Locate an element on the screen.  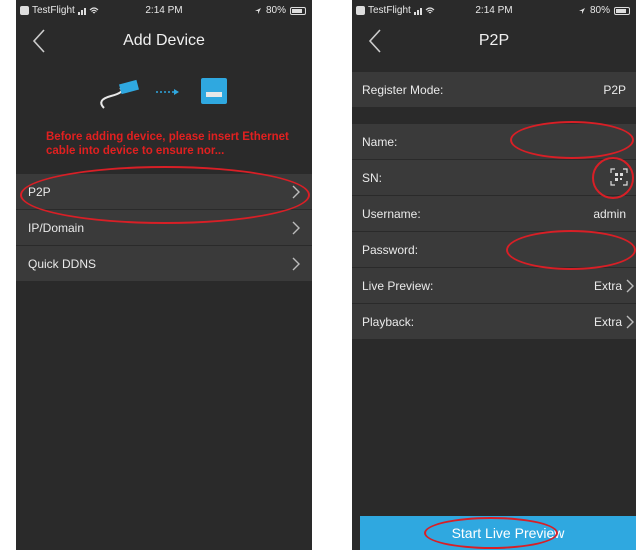
qr-scan-icon is located at coordinates (619, 177).